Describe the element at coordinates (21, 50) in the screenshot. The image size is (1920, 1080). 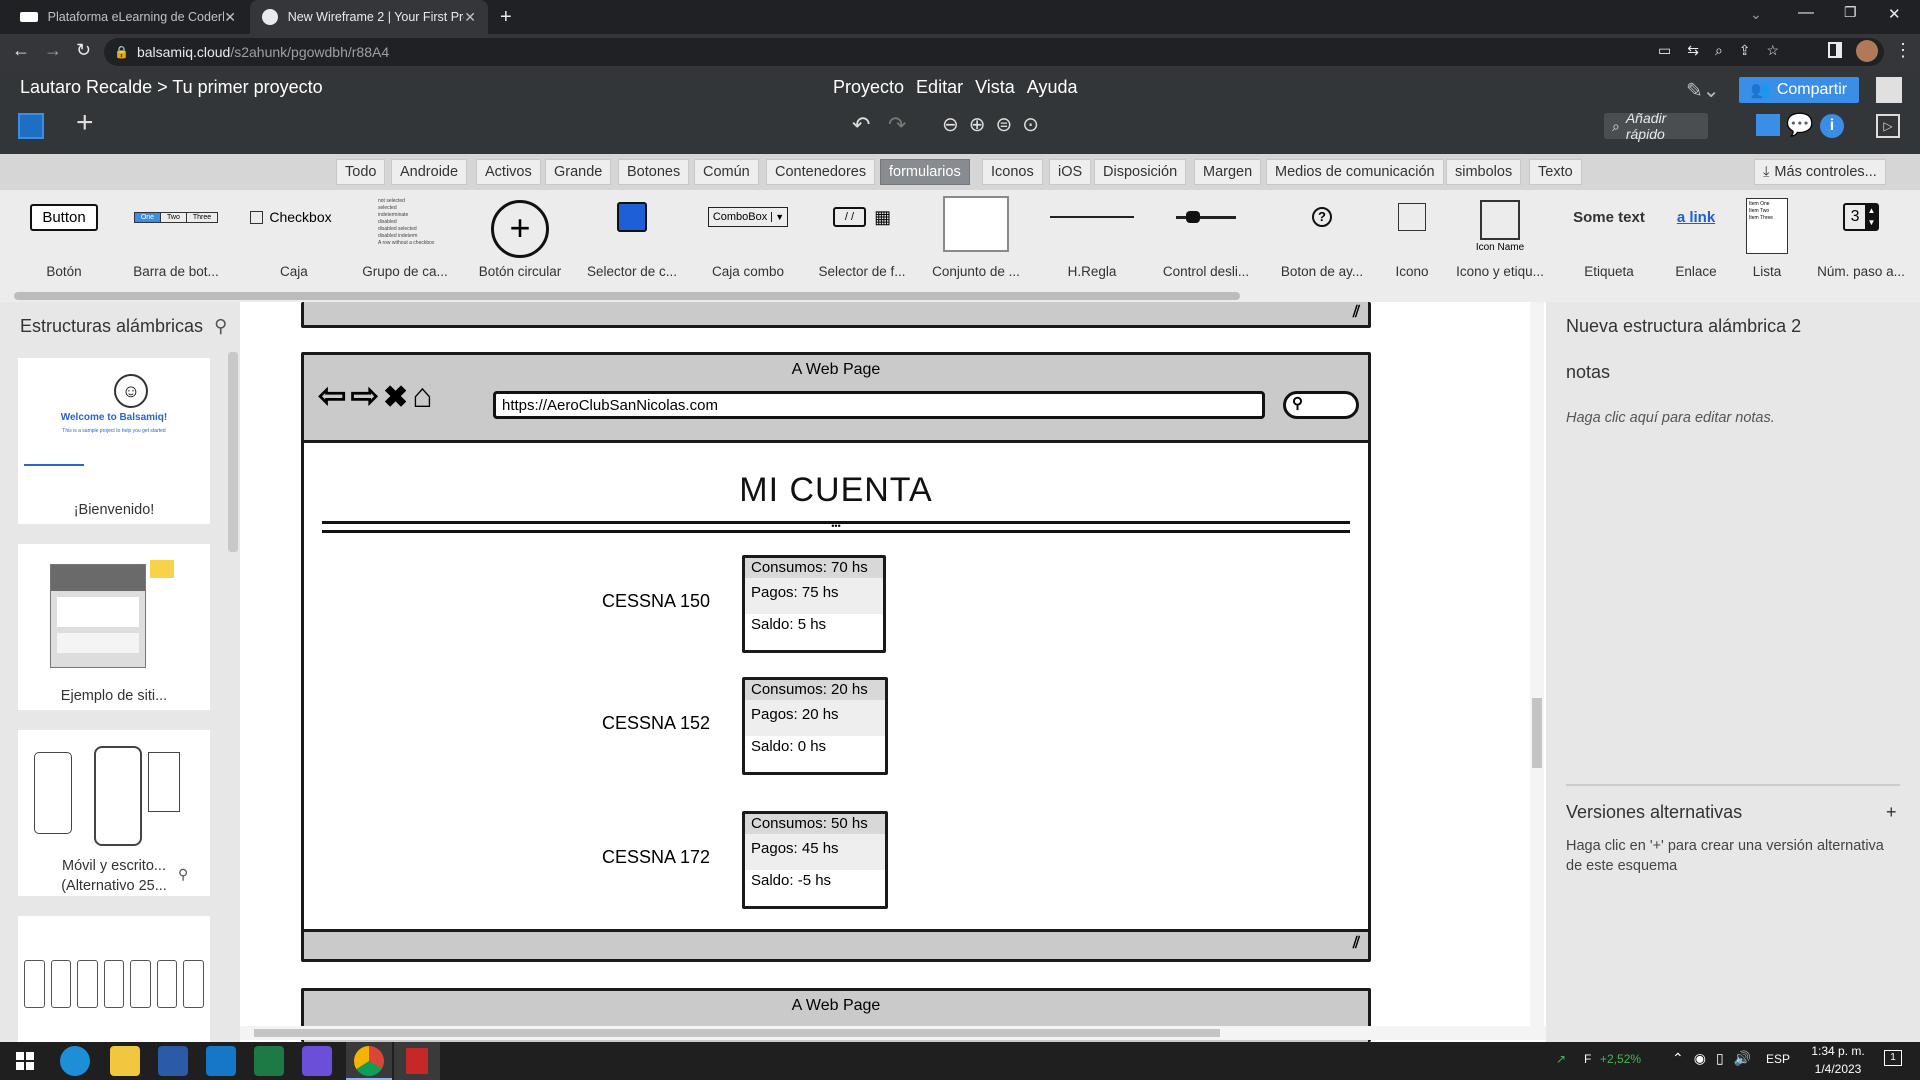
I see `back-icon: ←` at that location.